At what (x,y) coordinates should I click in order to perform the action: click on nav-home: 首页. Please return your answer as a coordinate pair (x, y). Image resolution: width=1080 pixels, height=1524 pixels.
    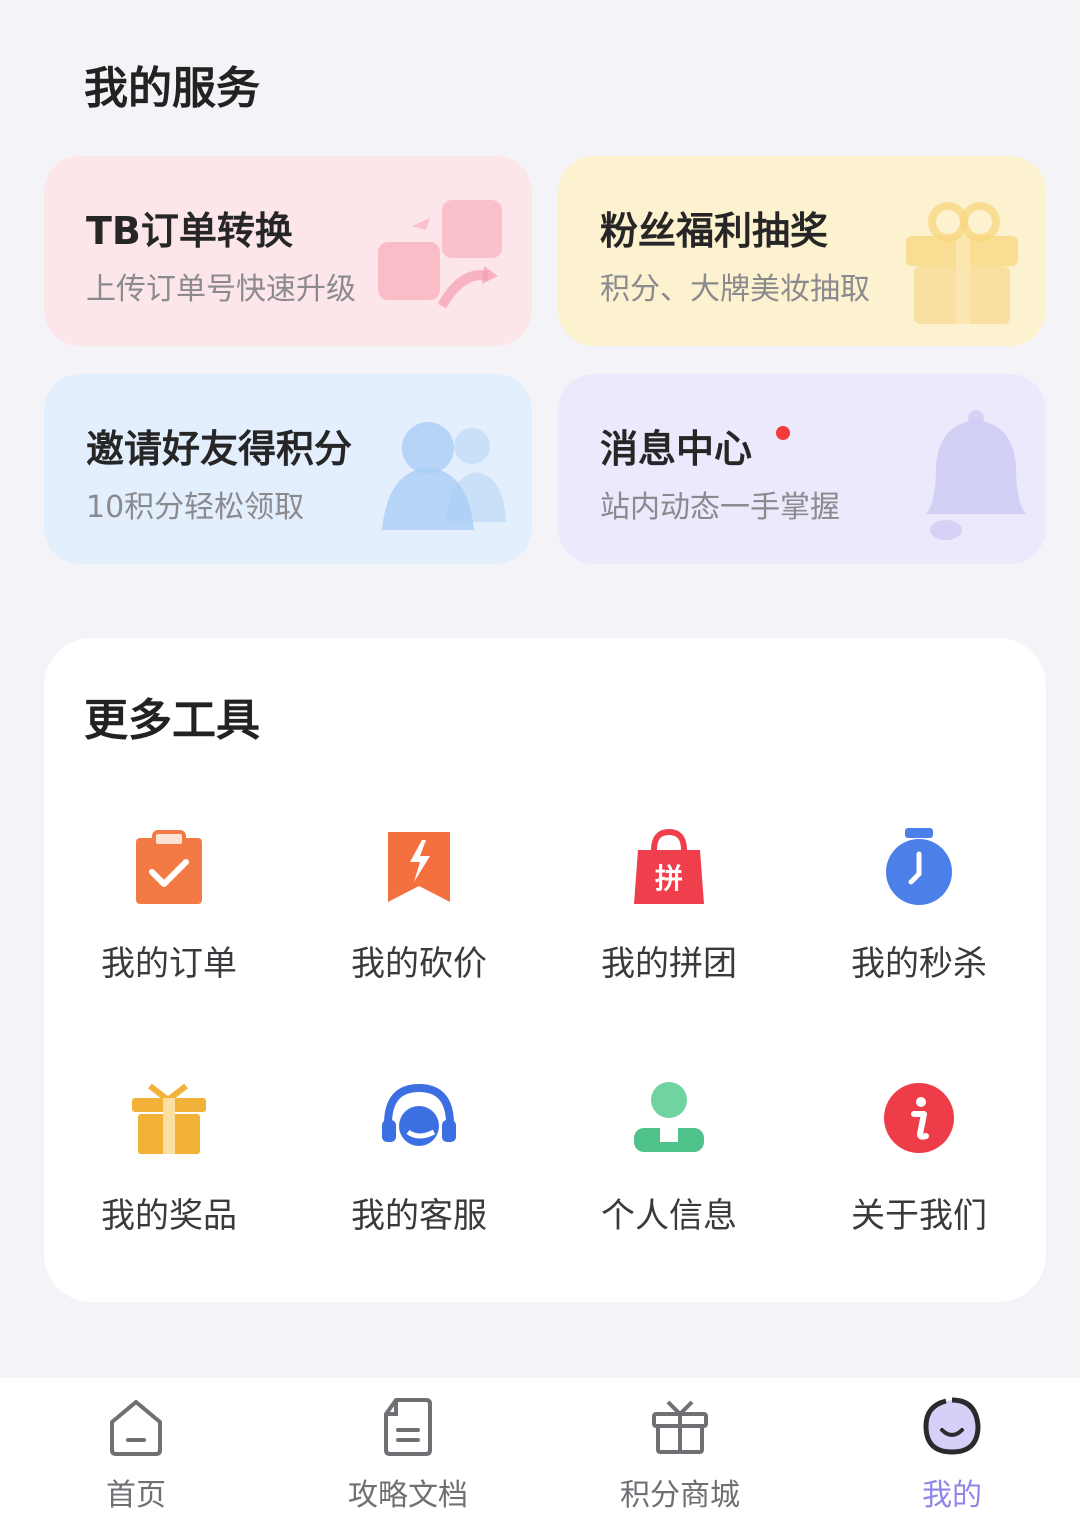
    Looking at the image, I should click on (136, 1451).